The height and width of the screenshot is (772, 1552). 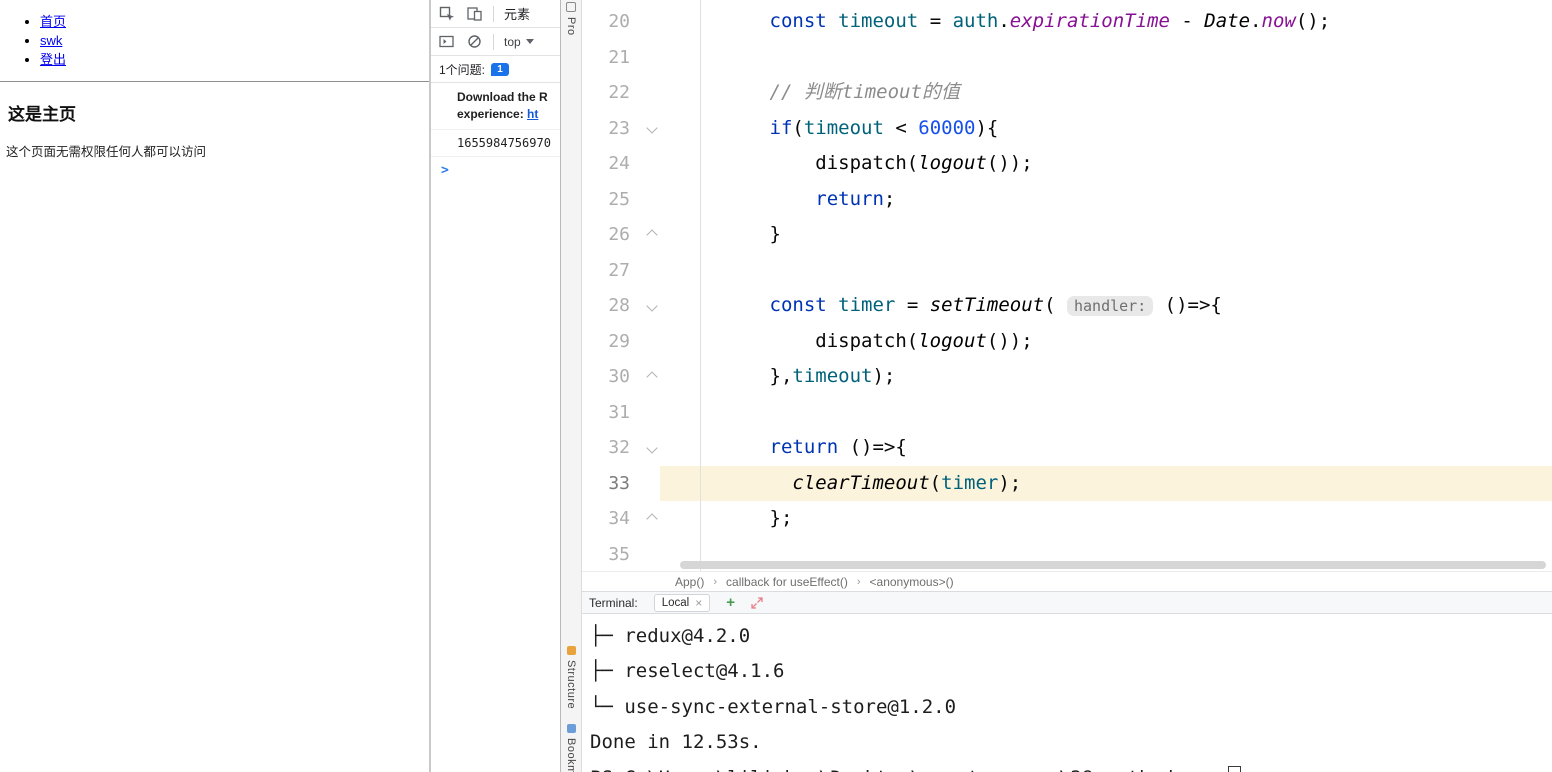 What do you see at coordinates (1067, 448) in the screenshot?
I see `code-line-32: 32 return ()=>{` at bounding box center [1067, 448].